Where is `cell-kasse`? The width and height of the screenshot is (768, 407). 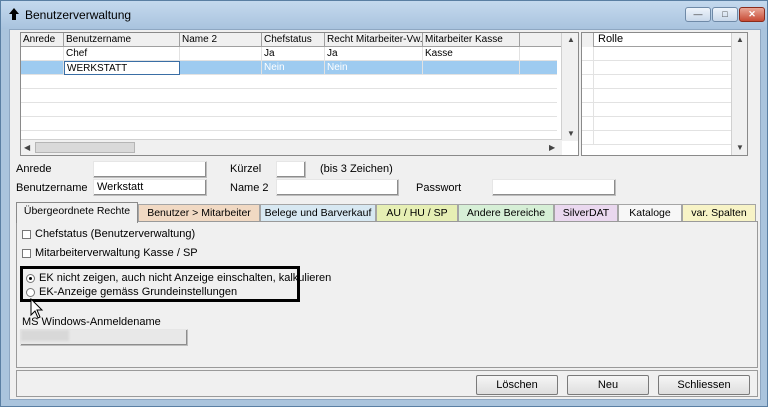 cell-kasse is located at coordinates (471, 68).